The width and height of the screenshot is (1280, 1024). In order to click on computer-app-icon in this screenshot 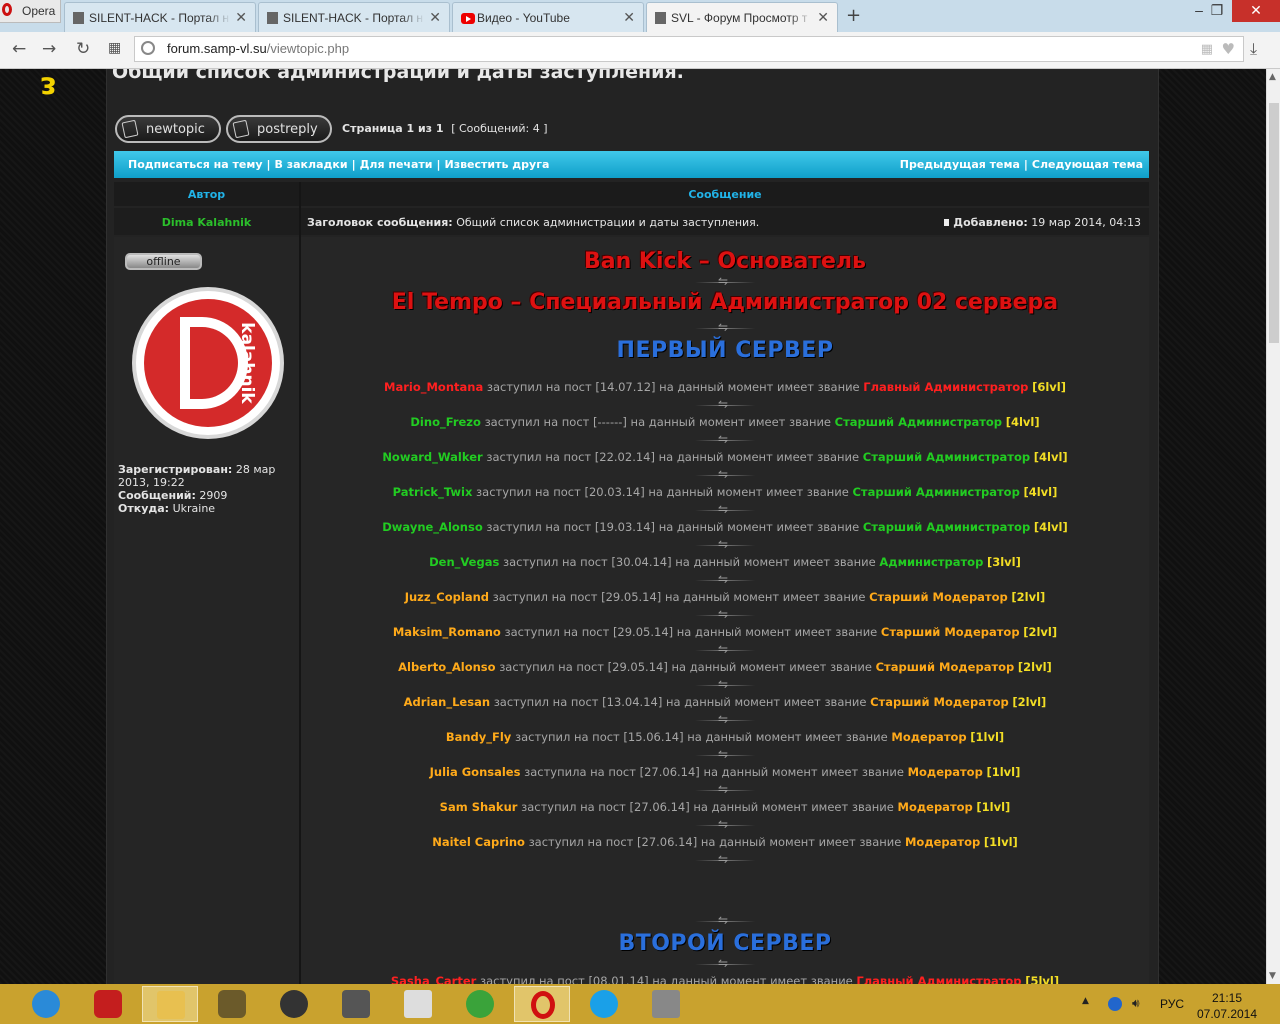, I will do `click(666, 1004)`.